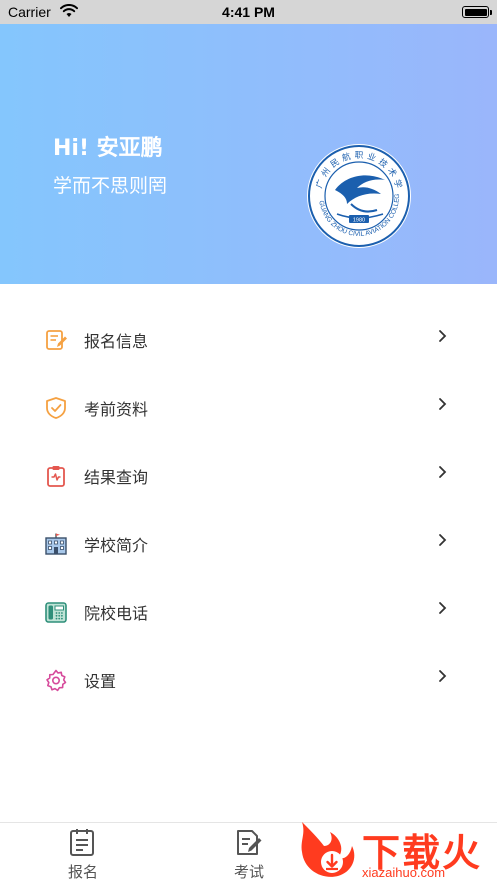 The width and height of the screenshot is (497, 883). What do you see at coordinates (116, 545) in the screenshot?
I see `menu-item-label: 学校简介` at bounding box center [116, 545].